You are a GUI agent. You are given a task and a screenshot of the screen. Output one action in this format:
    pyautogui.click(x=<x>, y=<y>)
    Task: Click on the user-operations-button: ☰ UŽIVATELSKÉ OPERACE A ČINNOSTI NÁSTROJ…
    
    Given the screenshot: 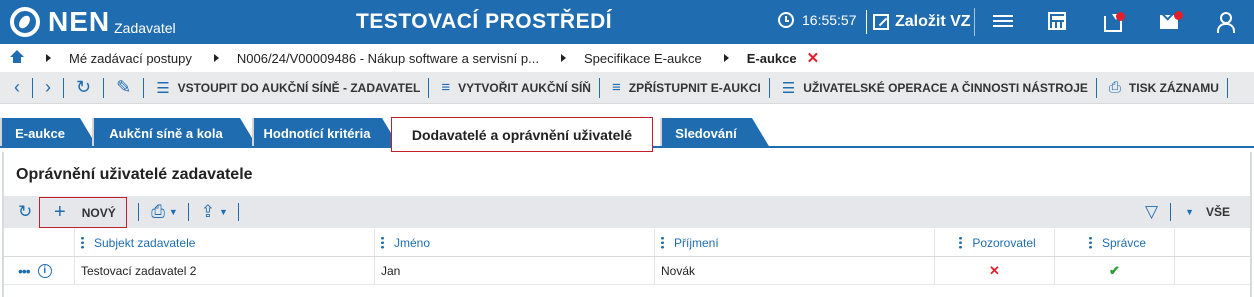 What is the action you would take?
    pyautogui.click(x=933, y=88)
    